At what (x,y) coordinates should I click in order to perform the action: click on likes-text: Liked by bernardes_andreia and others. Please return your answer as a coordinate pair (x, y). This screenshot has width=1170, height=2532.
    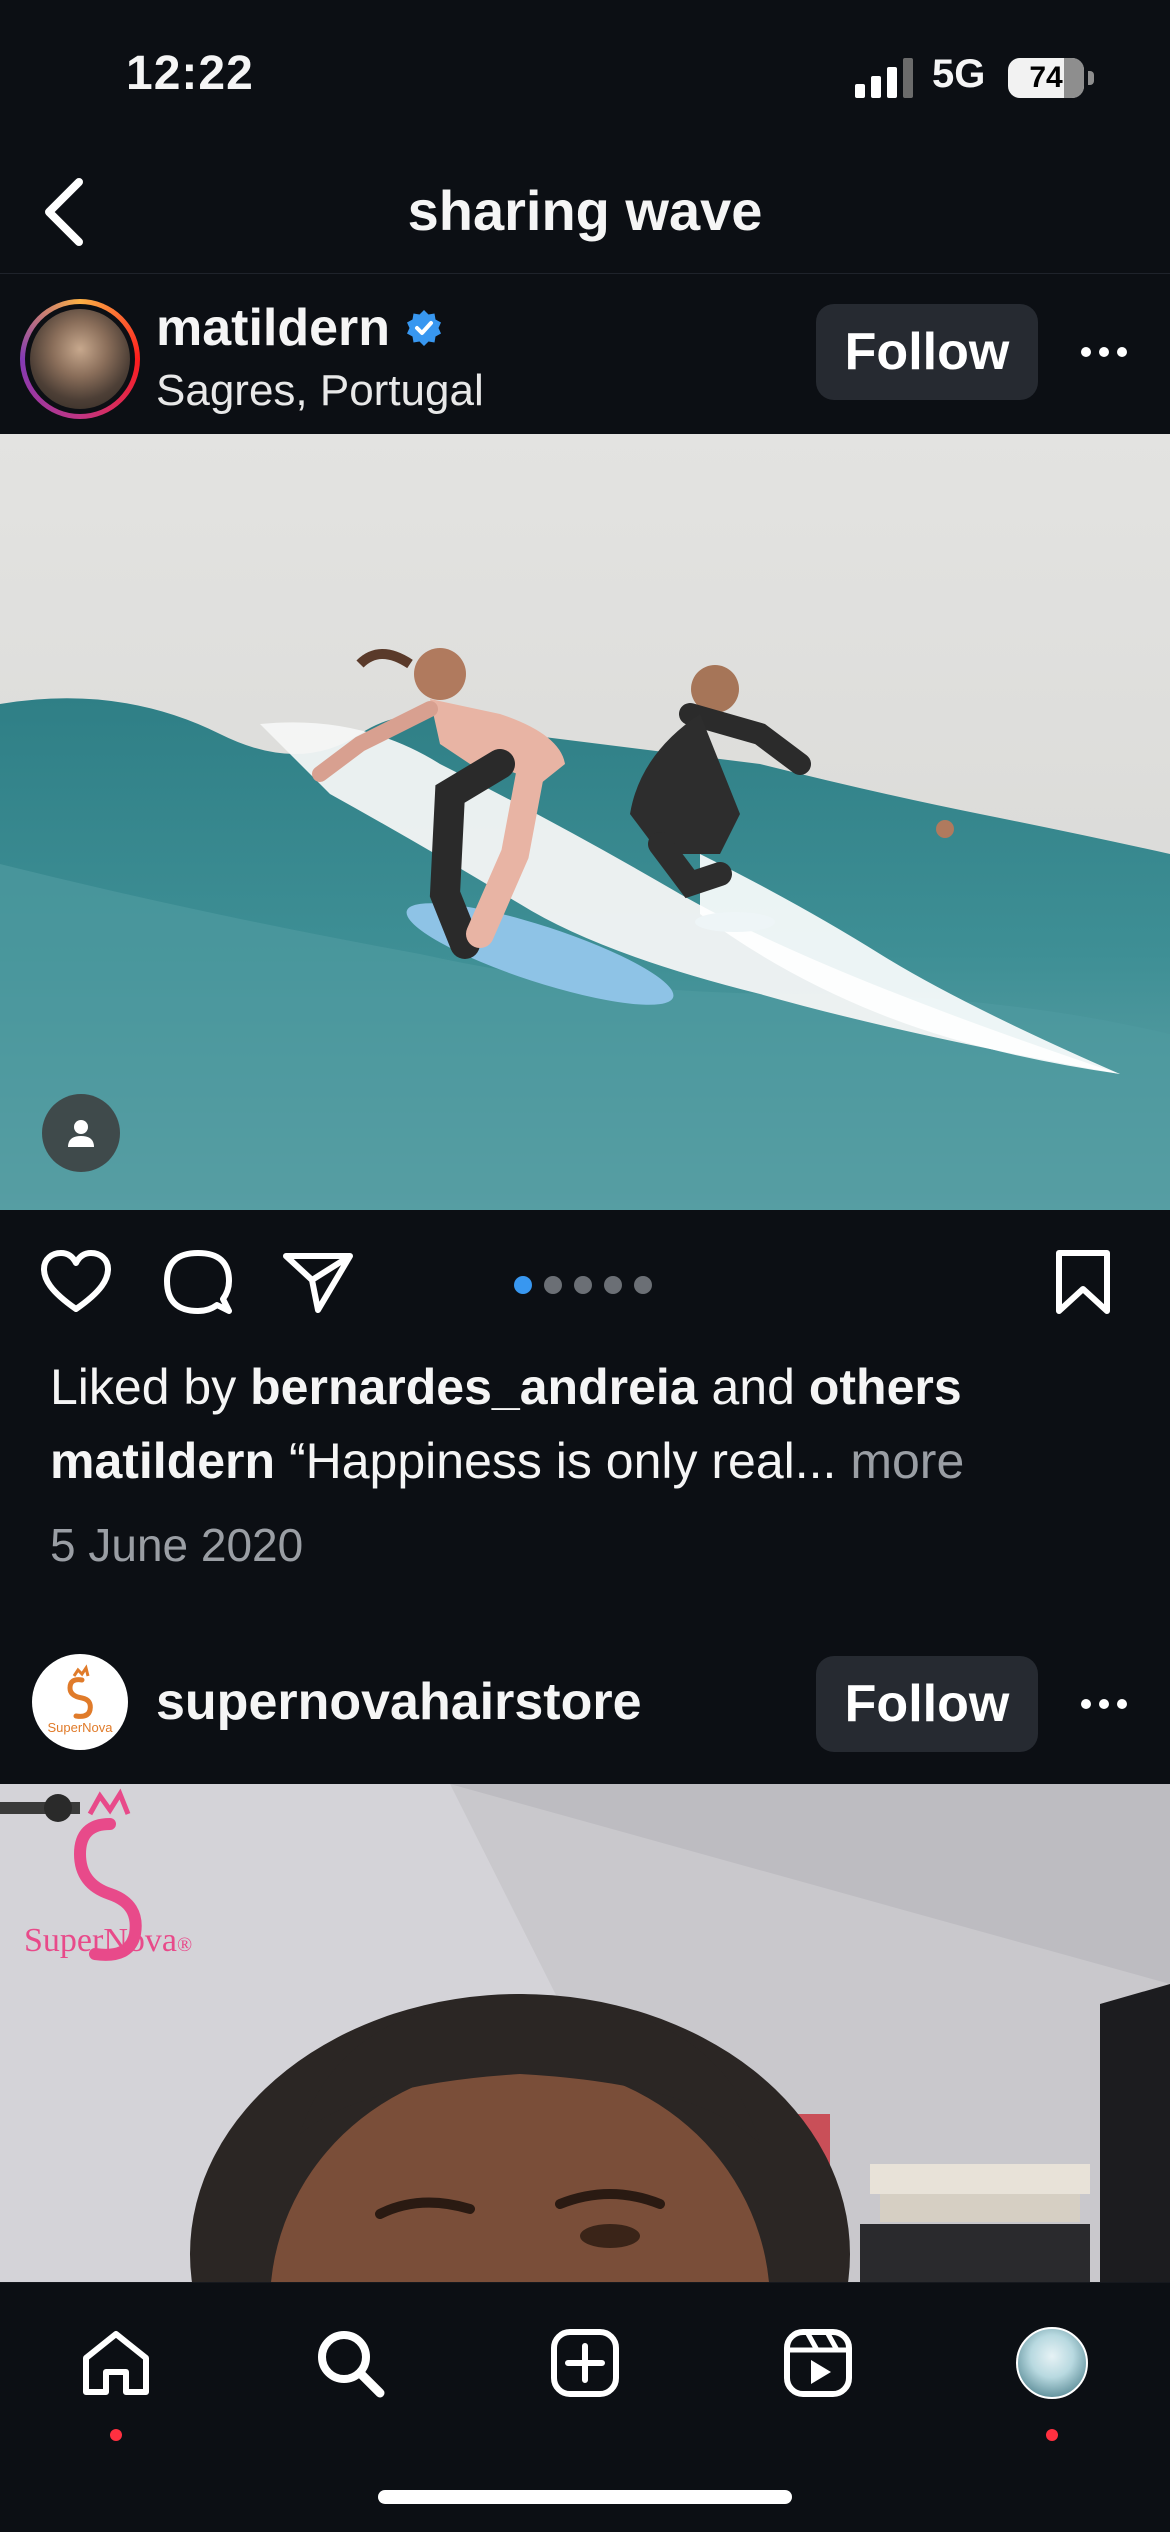
    Looking at the image, I should click on (506, 1387).